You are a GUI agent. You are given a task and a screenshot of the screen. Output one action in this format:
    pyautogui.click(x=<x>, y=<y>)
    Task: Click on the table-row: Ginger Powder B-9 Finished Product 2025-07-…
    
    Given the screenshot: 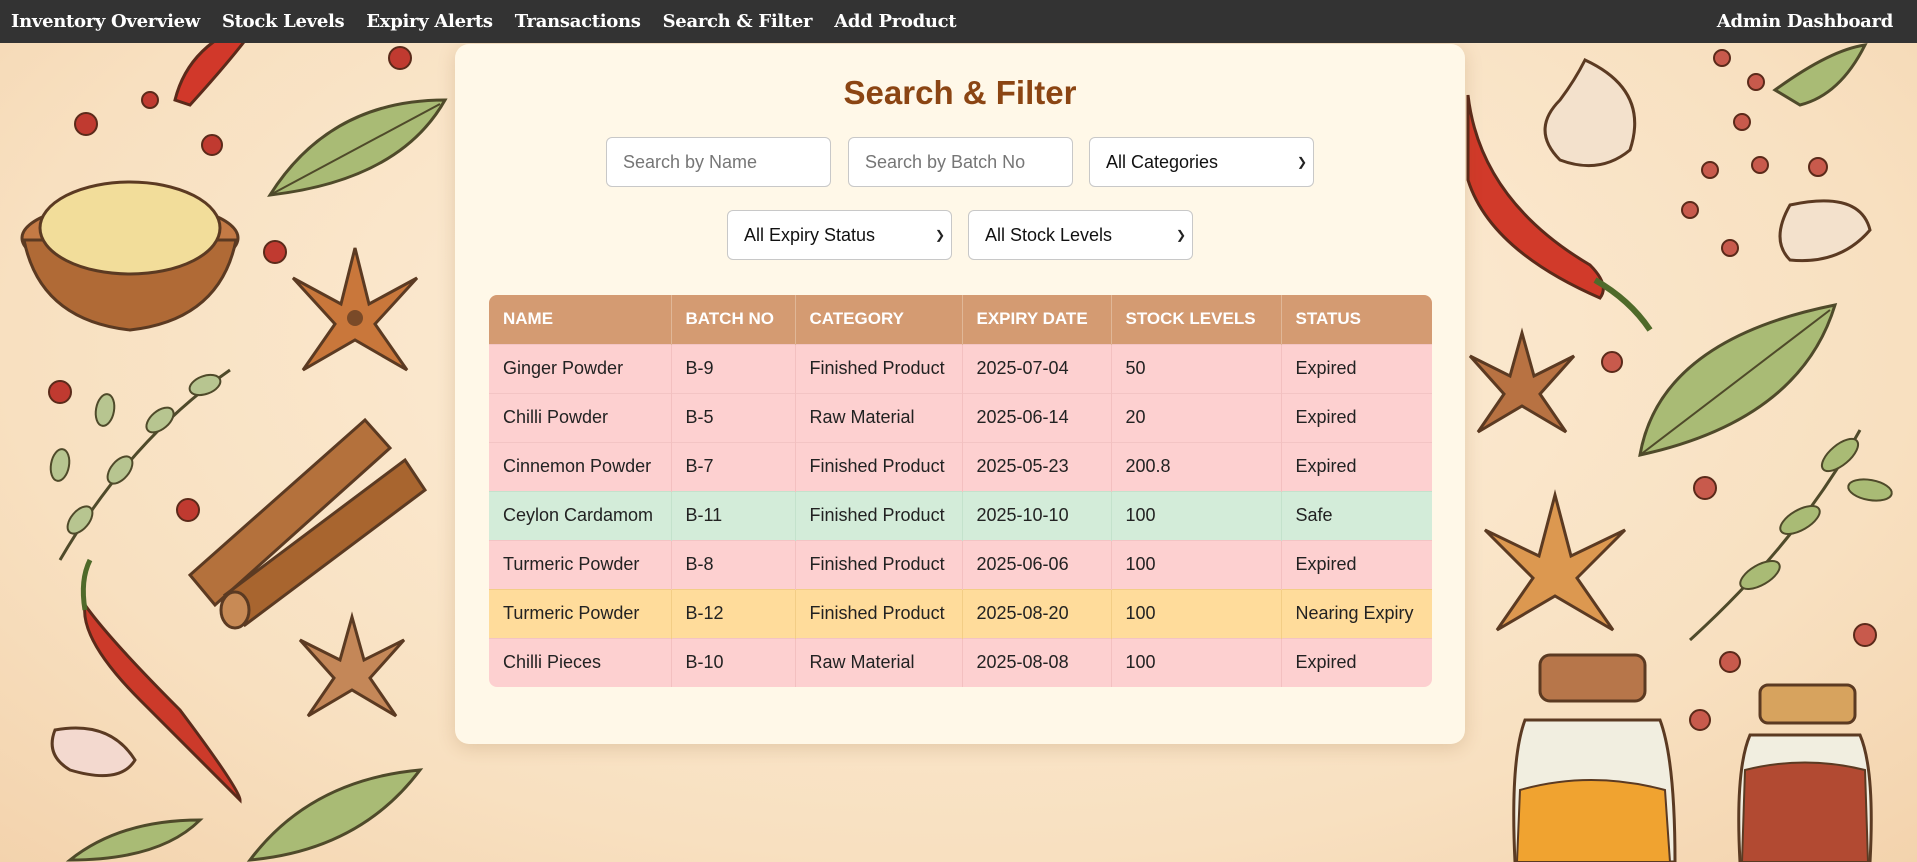 What is the action you would take?
    pyautogui.click(x=960, y=368)
    